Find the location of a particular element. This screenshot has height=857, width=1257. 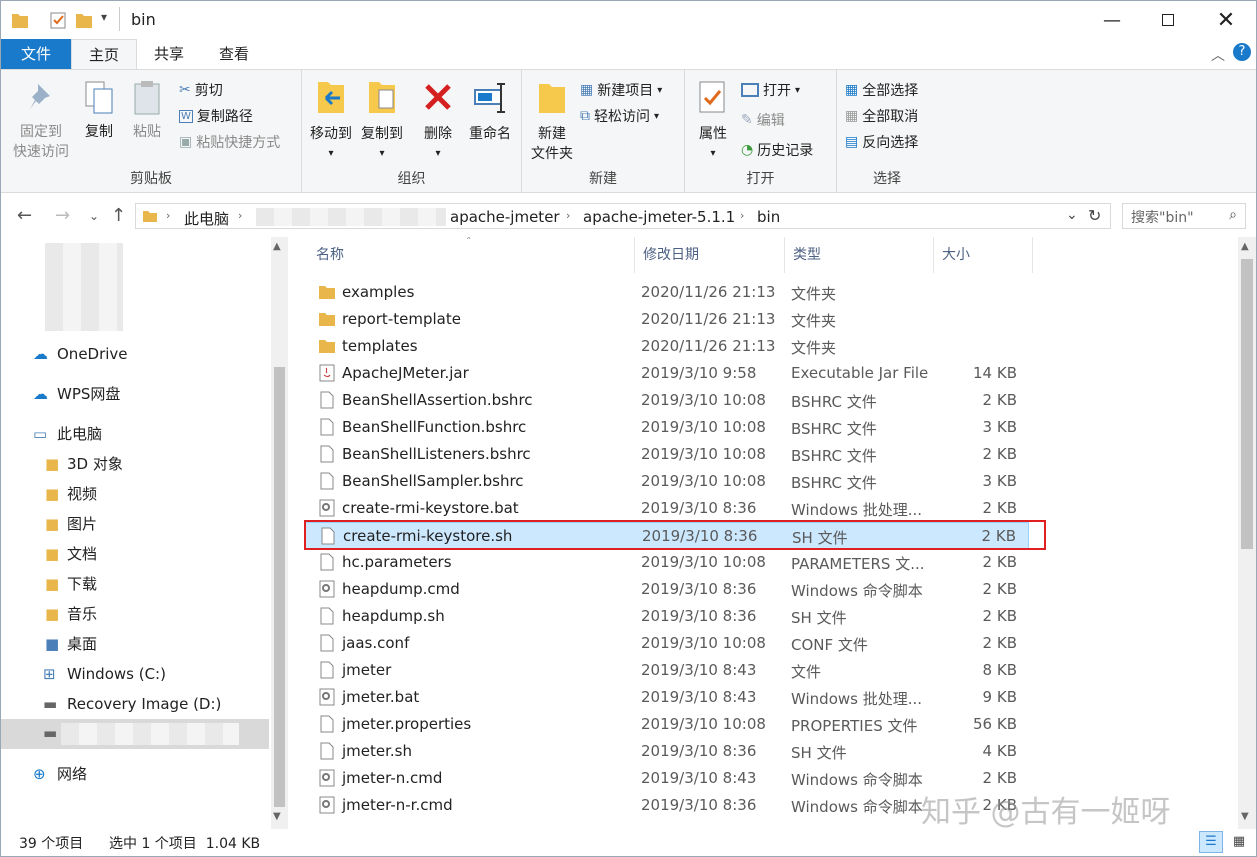

file-row: templates 2020/11/26 21:13 文件夹 is located at coordinates (666, 346).